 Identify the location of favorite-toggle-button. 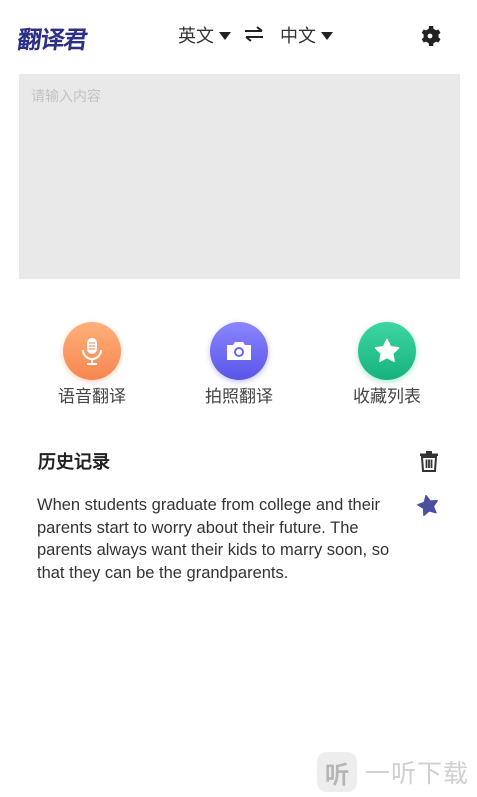
(428, 505).